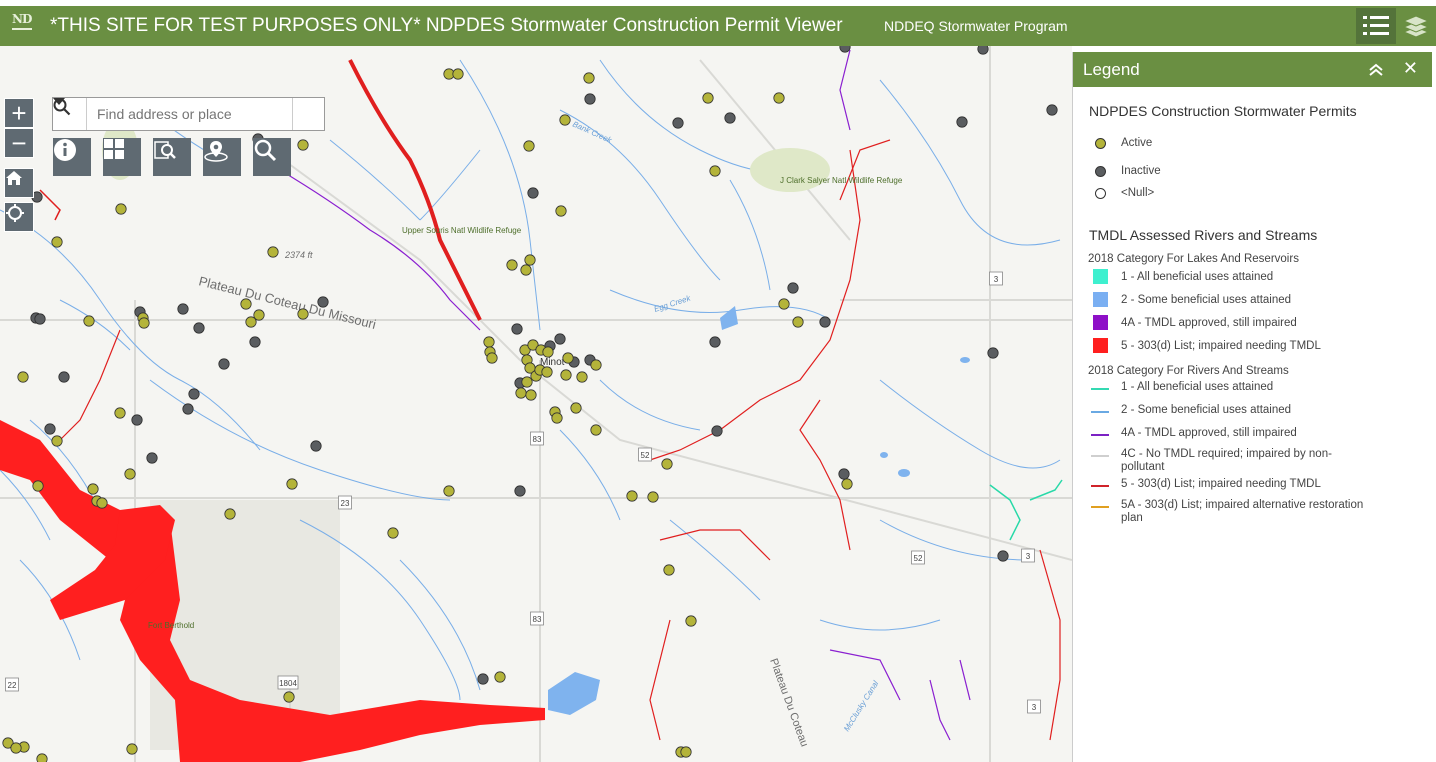 This screenshot has width=1436, height=762. What do you see at coordinates (122, 157) in the screenshot?
I see `basemap-gallery-button` at bounding box center [122, 157].